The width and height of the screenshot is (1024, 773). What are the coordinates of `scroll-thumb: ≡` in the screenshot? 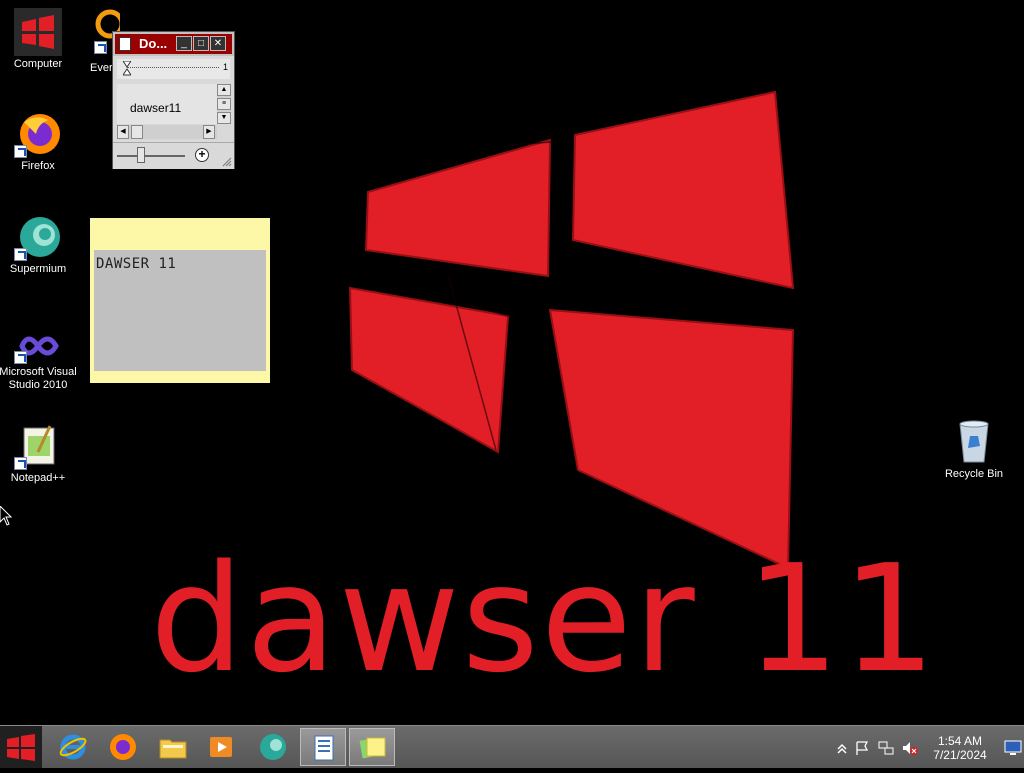 It's located at (224, 104).